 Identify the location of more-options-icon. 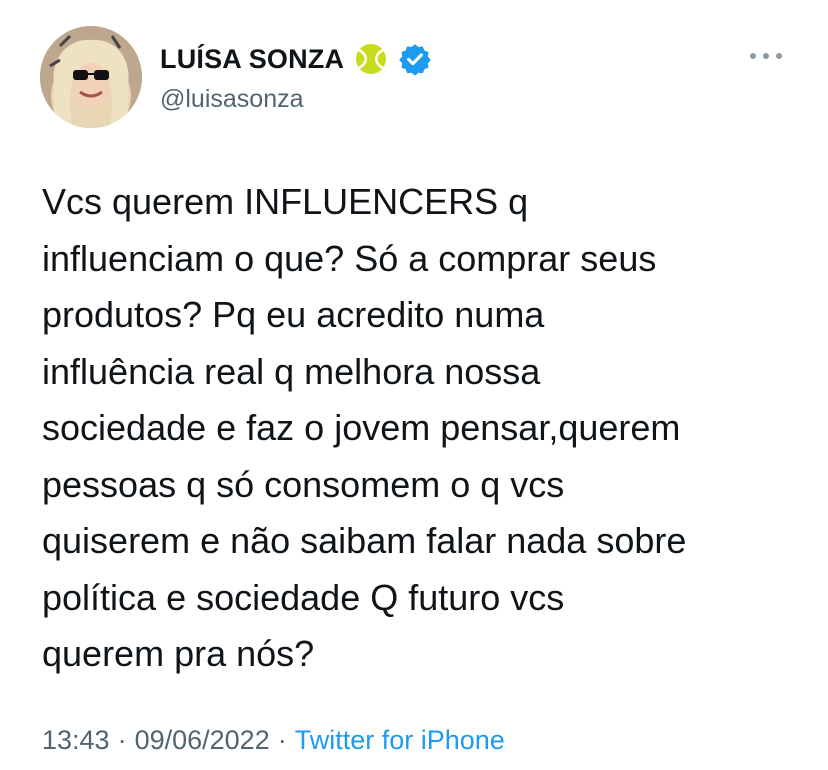
(766, 56).